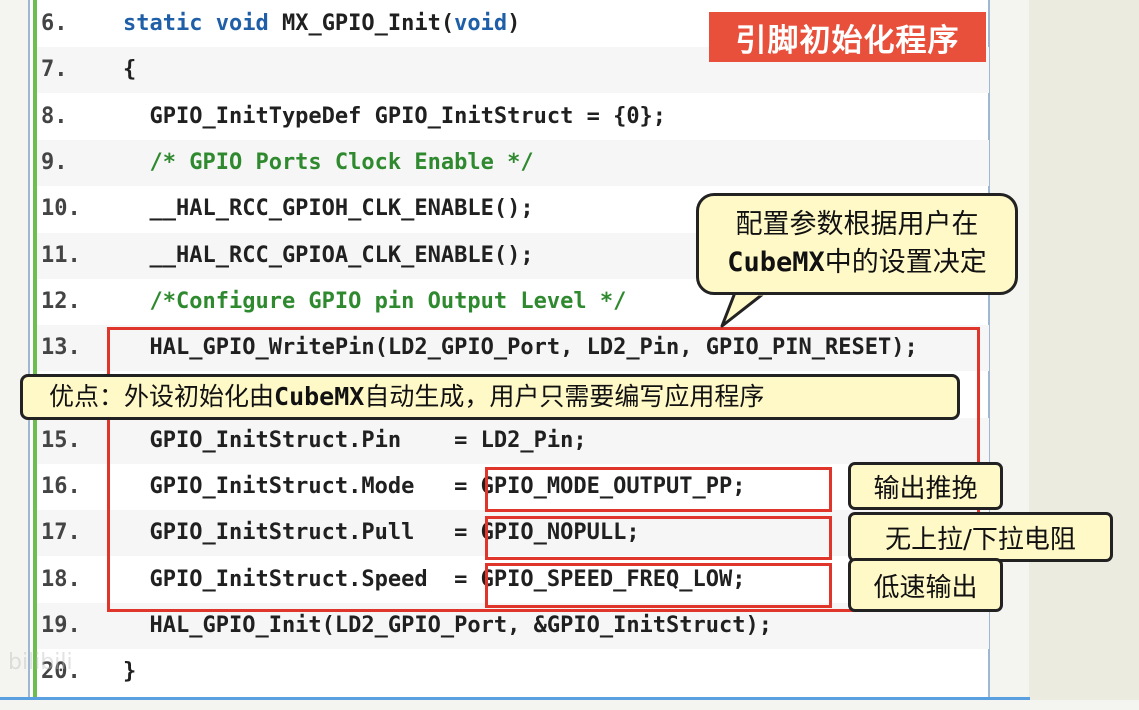 The width and height of the screenshot is (1139, 710). What do you see at coordinates (61, 209) in the screenshot?
I see `line-number: 10.` at bounding box center [61, 209].